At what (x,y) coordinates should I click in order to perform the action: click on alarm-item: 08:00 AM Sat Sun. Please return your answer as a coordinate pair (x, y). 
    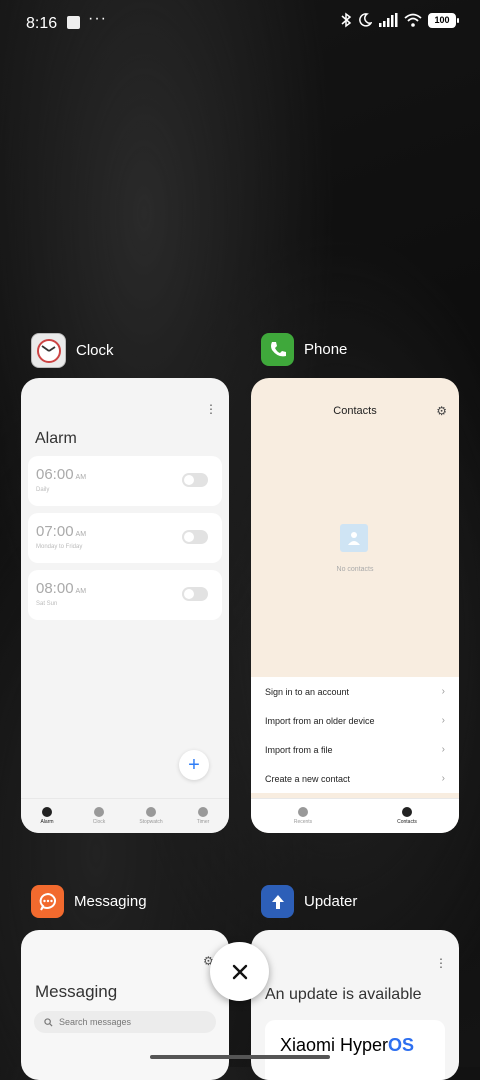
    Looking at the image, I should click on (125, 595).